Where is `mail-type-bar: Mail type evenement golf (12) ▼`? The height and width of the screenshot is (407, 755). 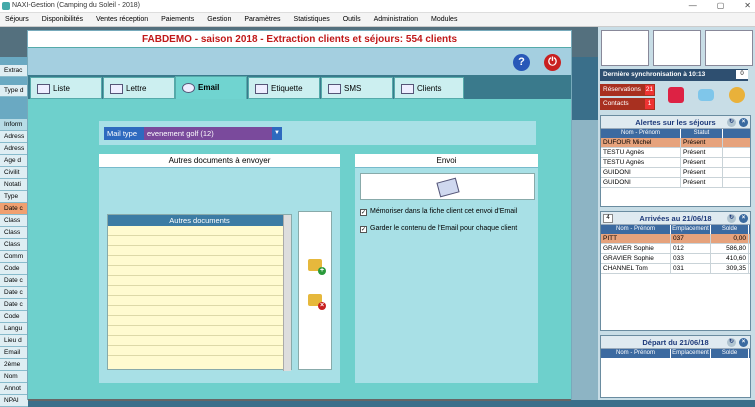
mail-type-bar: Mail type evenement golf (12) ▼ is located at coordinates (317, 133).